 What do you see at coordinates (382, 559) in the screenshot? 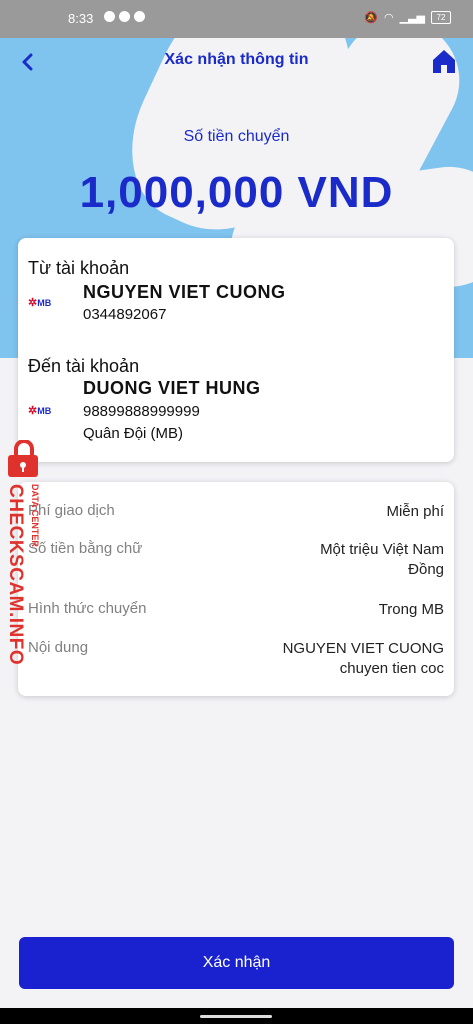
I see `detail-value: Một triệu Việt Nam Đồng` at bounding box center [382, 559].